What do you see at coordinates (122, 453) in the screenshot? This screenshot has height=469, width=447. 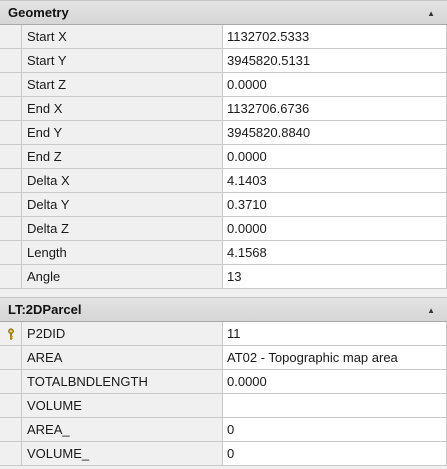 I see `property-label: VOLUME_` at bounding box center [122, 453].